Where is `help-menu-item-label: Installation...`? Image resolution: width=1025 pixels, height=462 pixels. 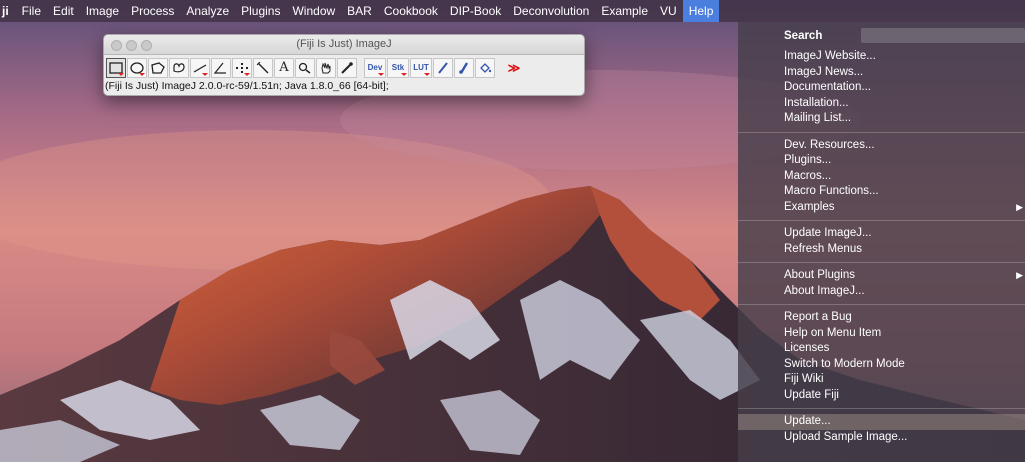 help-menu-item-label: Installation... is located at coordinates (816, 102).